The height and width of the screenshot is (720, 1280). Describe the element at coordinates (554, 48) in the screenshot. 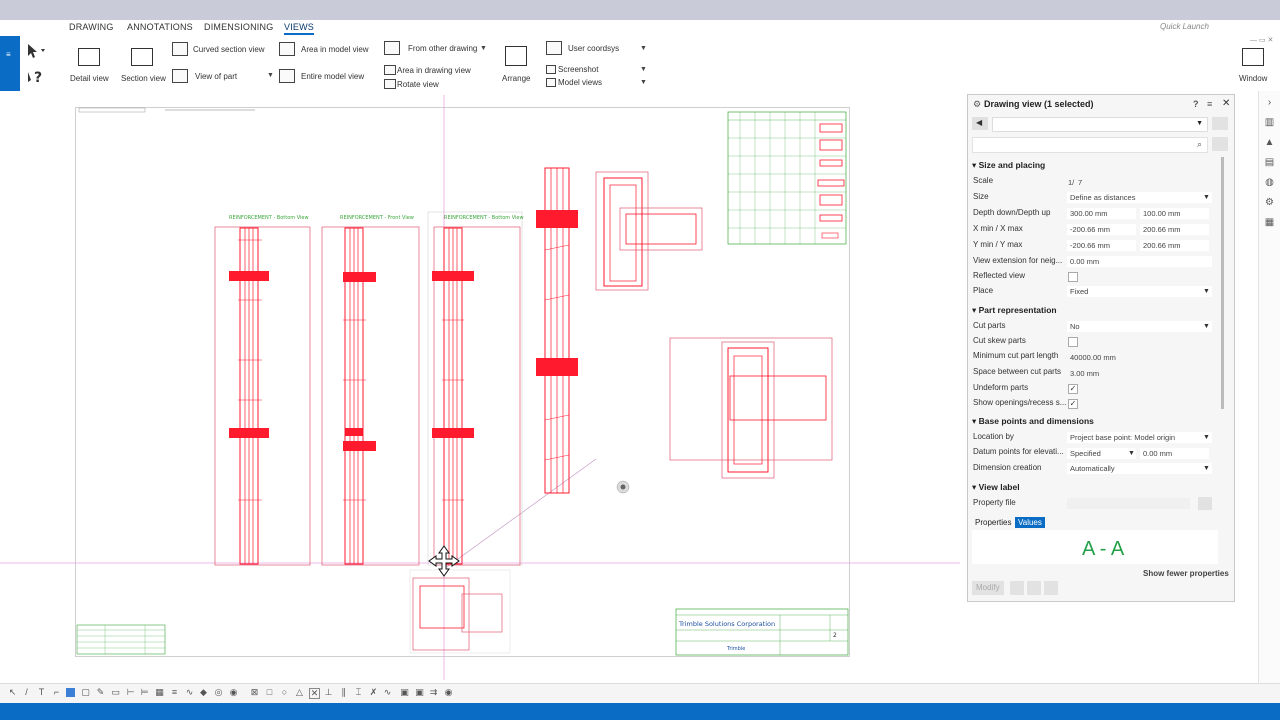

I see `user-coordsys-icon` at that location.